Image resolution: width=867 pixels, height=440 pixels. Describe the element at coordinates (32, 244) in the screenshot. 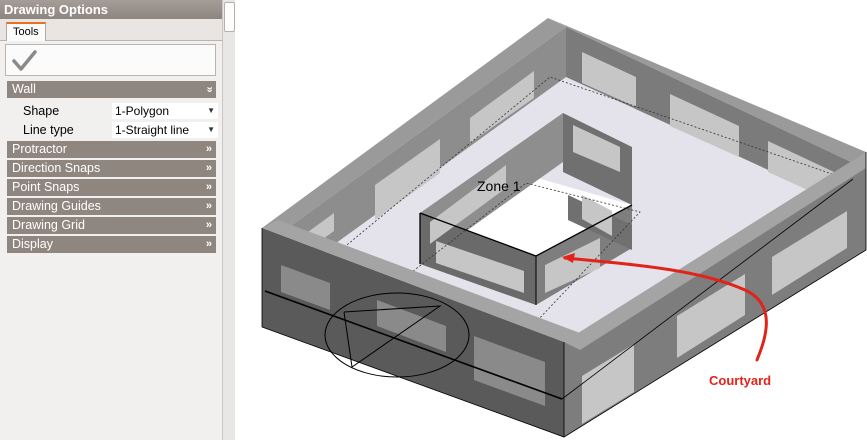

I see `section-label: Display` at that location.